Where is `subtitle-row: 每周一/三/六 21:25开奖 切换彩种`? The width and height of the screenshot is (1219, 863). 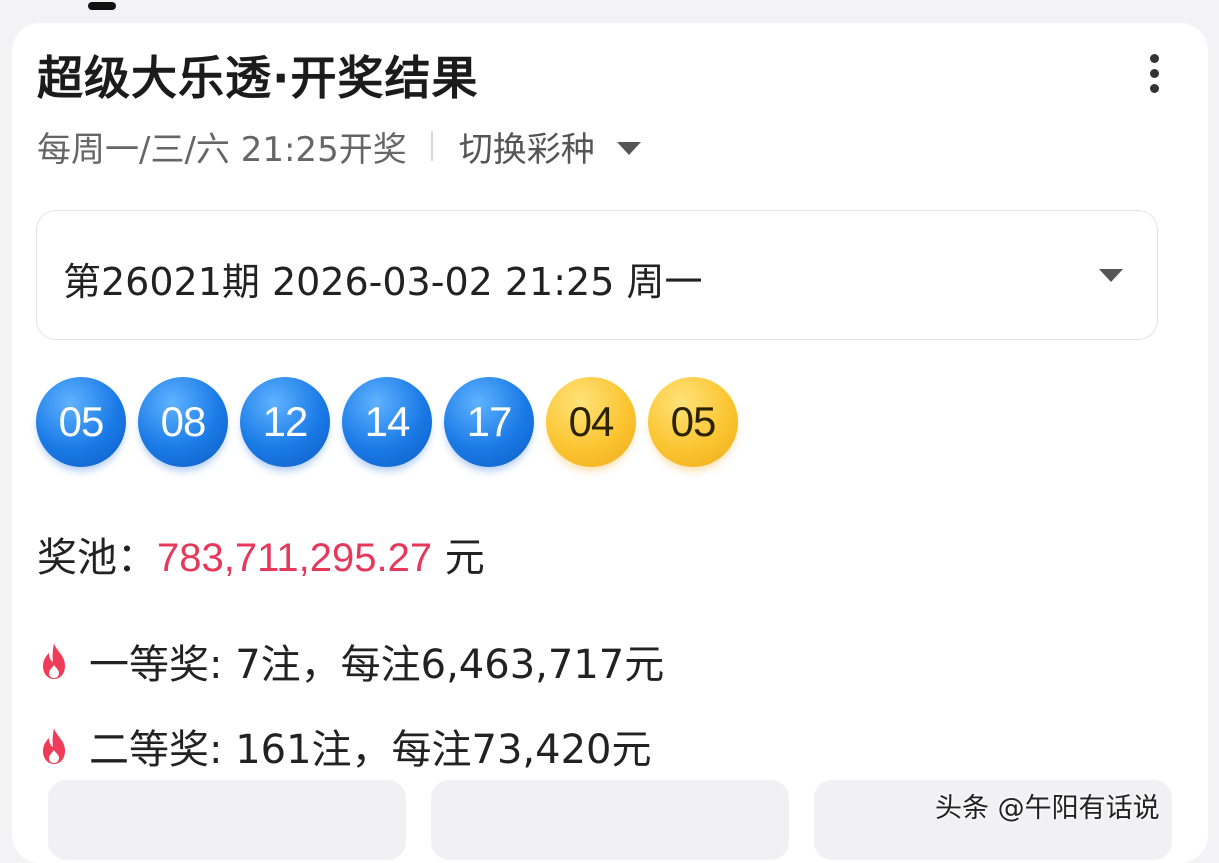
subtitle-row: 每周一/三/六 21:25开奖 切换彩种 is located at coordinates (339, 147).